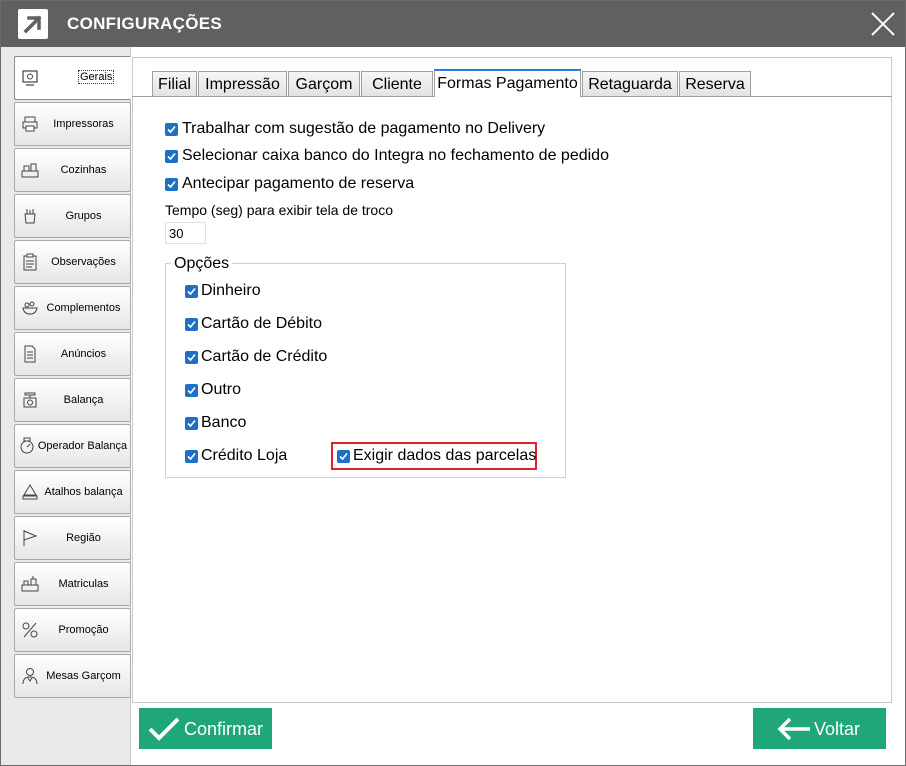  Describe the element at coordinates (221, 389) in the screenshot. I see `outro-label: Outro` at that location.